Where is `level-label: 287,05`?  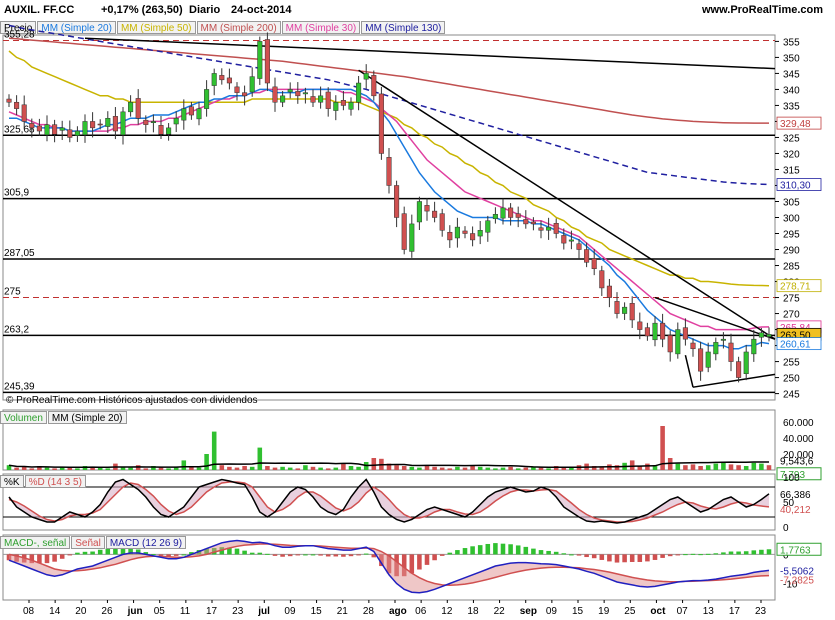
level-label: 287,05 is located at coordinates (19, 253).